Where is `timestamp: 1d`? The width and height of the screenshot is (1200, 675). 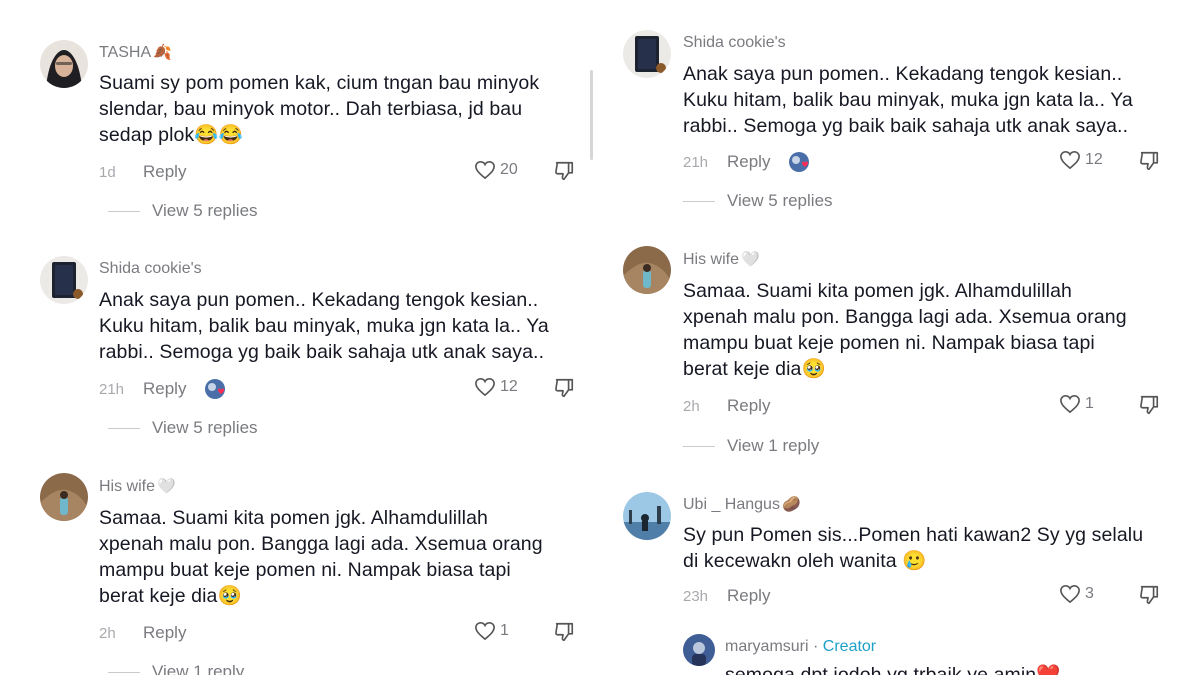
timestamp: 1d is located at coordinates (107, 172).